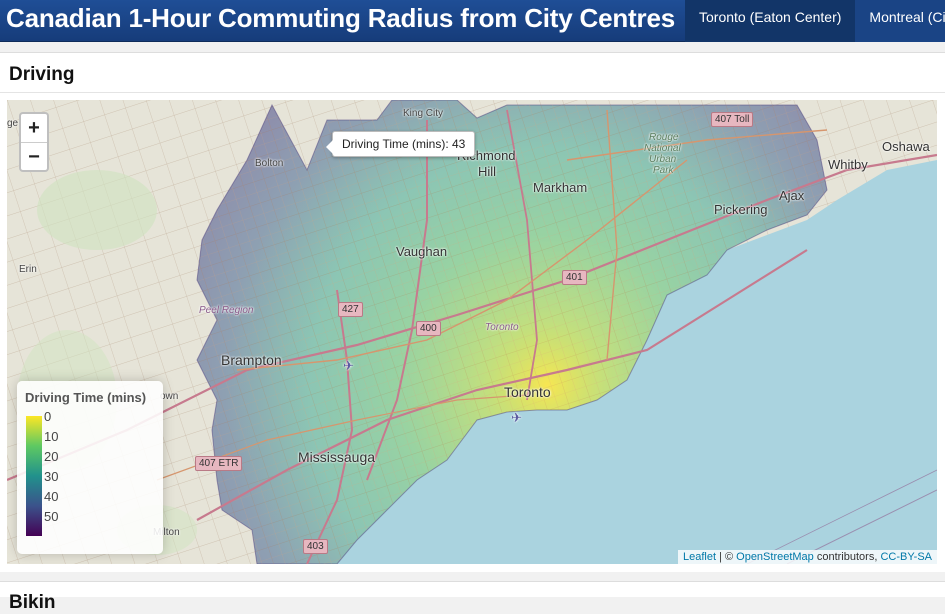 This screenshot has width=945, height=614. Describe the element at coordinates (906, 557) in the screenshot. I see `license-link: CC-BY-SA` at that location.